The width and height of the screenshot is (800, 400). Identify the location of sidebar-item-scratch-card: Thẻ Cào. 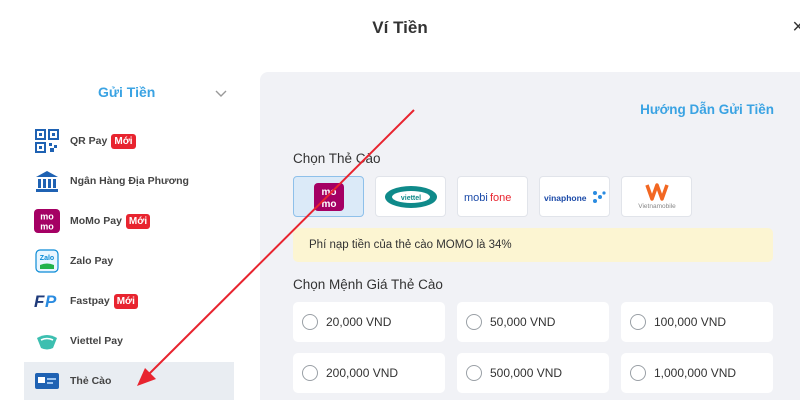
(129, 381).